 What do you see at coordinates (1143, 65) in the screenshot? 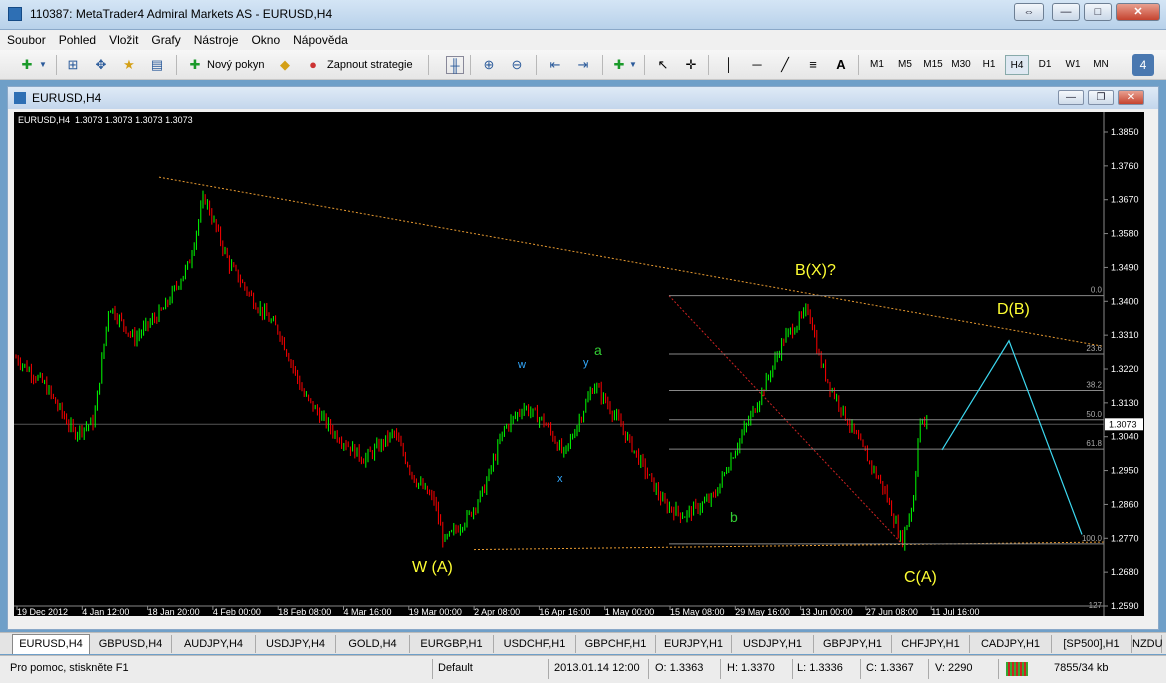
I see `chat-badge: 4` at bounding box center [1143, 65].